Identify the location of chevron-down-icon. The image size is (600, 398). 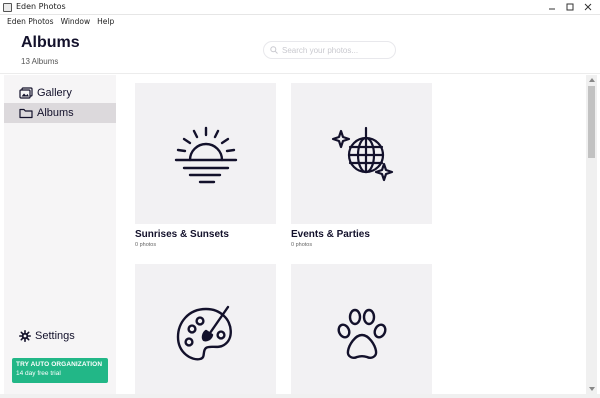
(591, 389).